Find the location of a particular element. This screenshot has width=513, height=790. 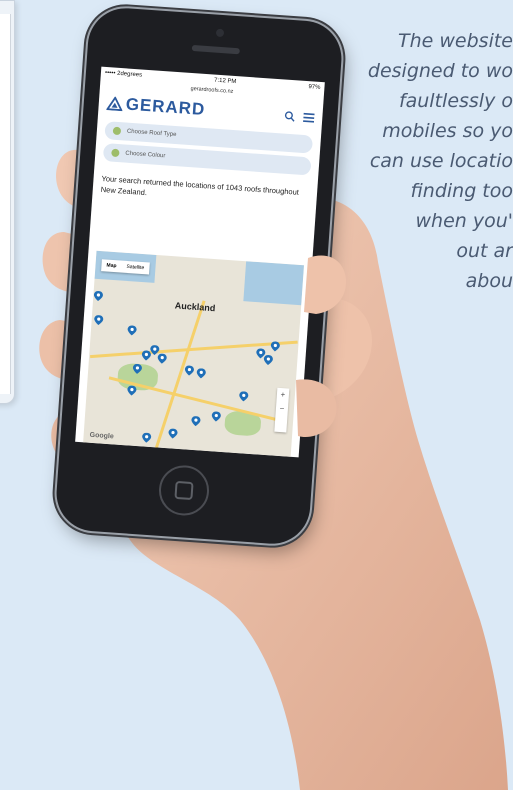

site-logo: GERARD is located at coordinates (156, 106).